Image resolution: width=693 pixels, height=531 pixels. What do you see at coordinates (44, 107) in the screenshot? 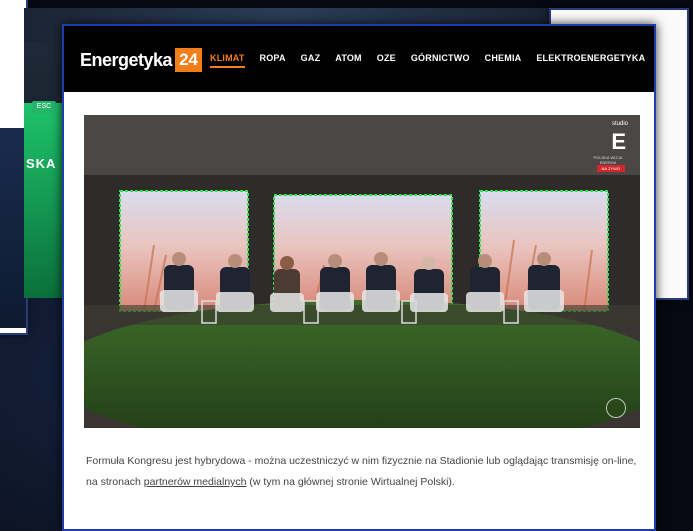
I see `background-esc-badge: ESC` at bounding box center [44, 107].